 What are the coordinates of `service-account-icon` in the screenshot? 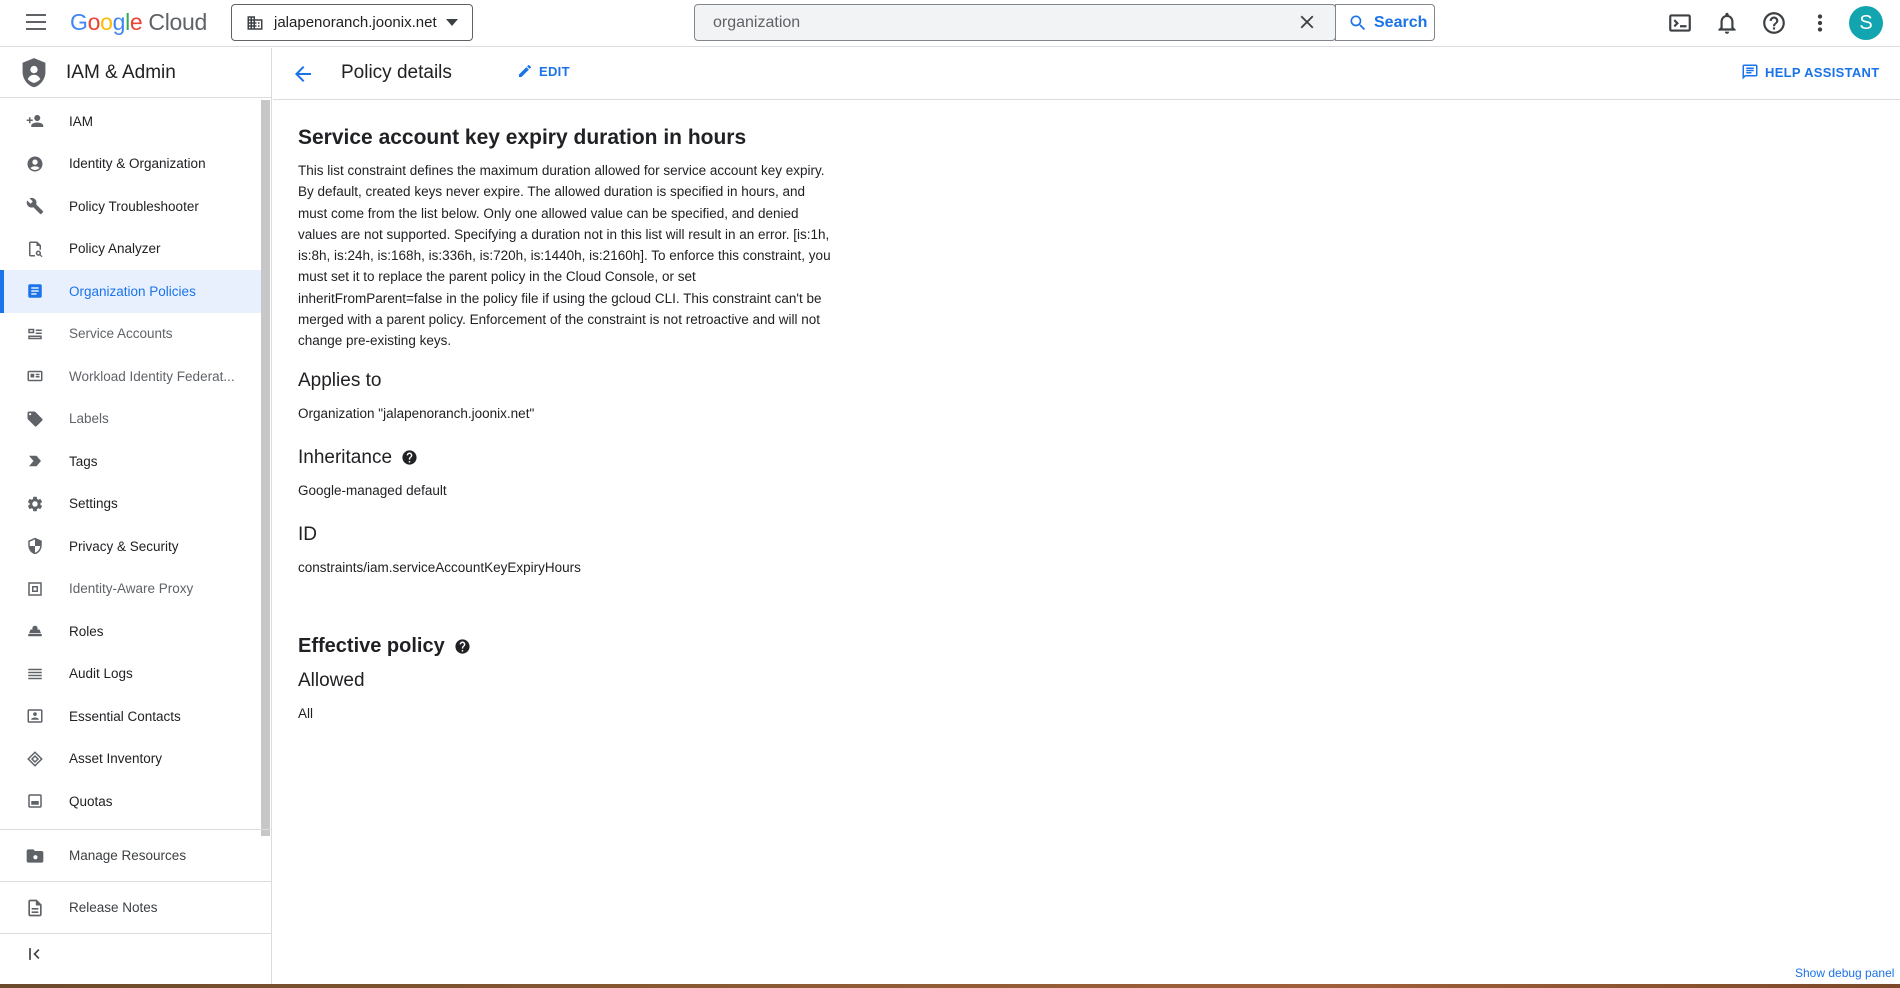 It's located at (35, 334).